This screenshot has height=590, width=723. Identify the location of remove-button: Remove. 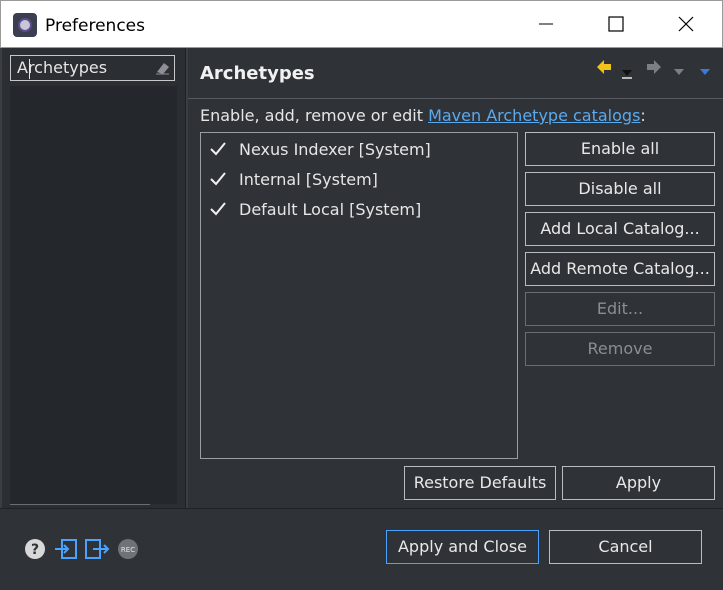
(620, 349).